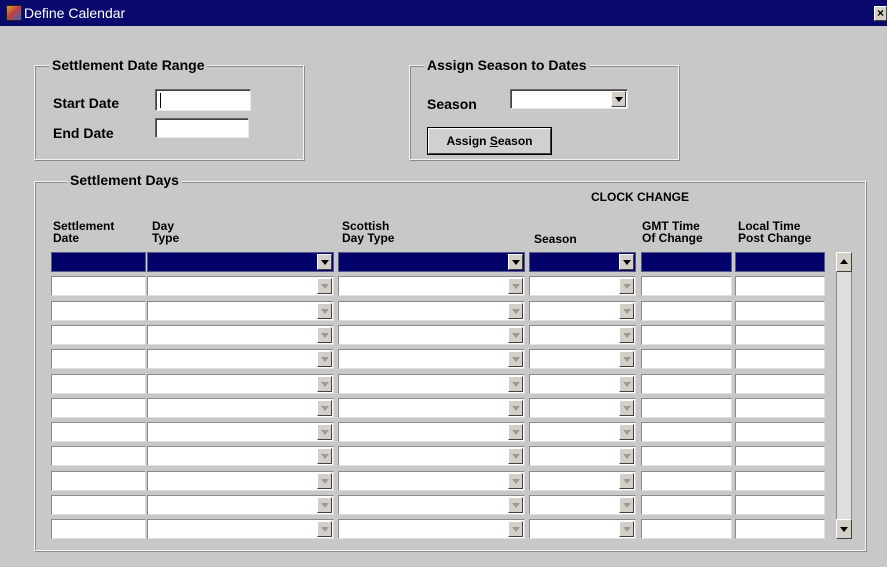 The image size is (887, 567). I want to click on assign-season-button: Assign Season, so click(489, 141).